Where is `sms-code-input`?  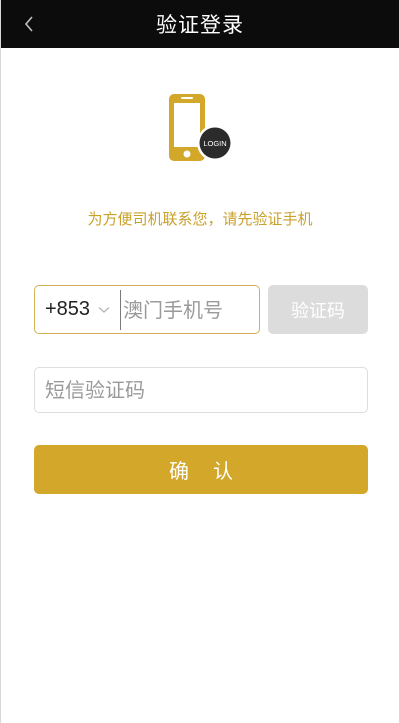 sms-code-input is located at coordinates (201, 390).